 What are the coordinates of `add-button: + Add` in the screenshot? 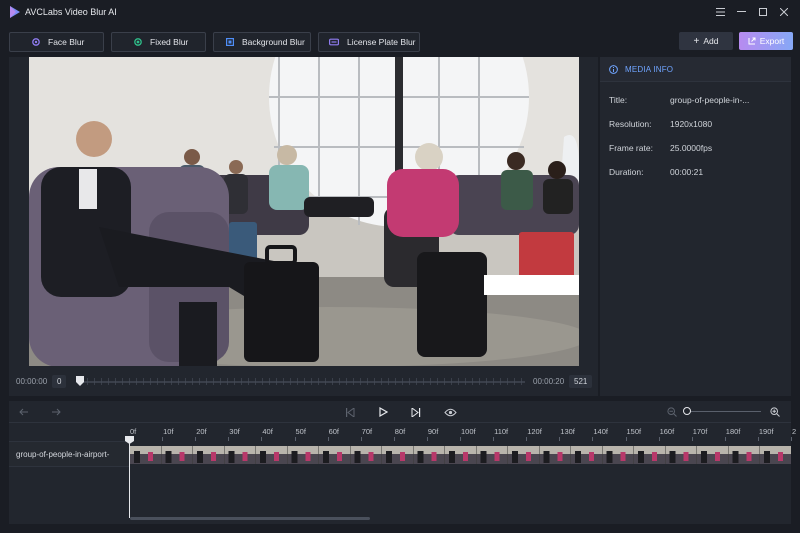 It's located at (706, 41).